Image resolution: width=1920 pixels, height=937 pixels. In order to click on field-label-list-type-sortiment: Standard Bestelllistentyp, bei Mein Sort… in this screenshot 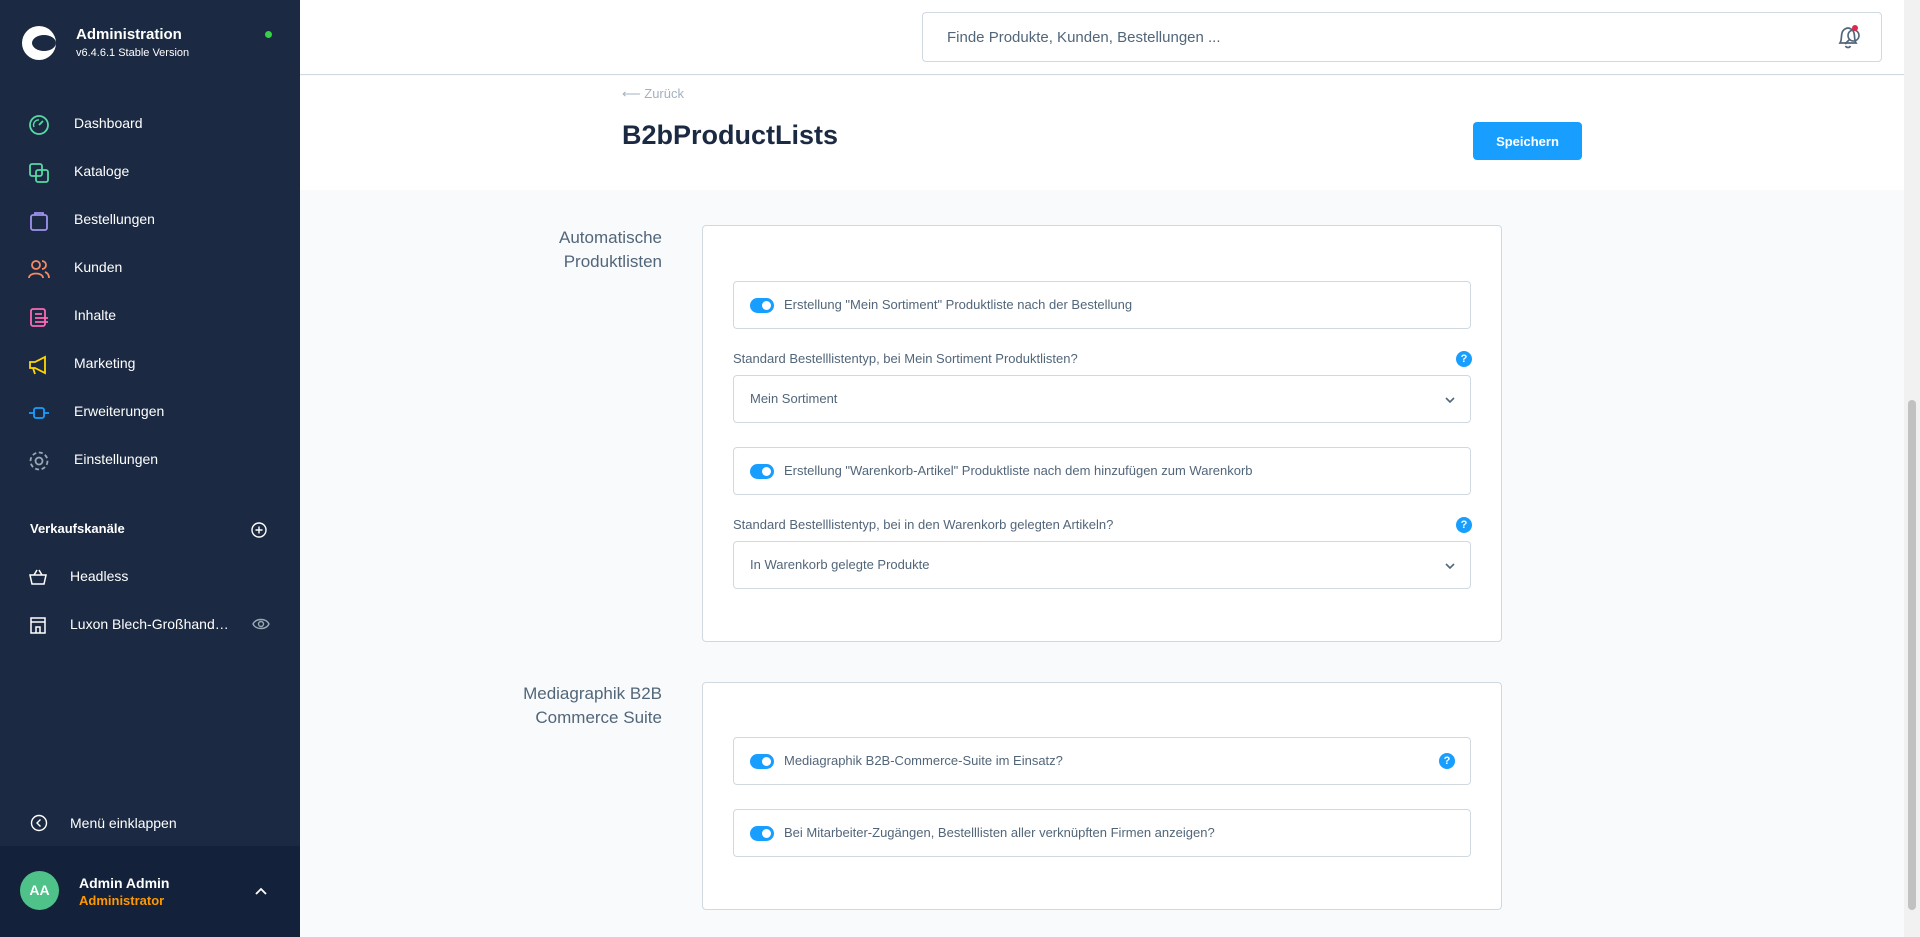, I will do `click(905, 358)`.